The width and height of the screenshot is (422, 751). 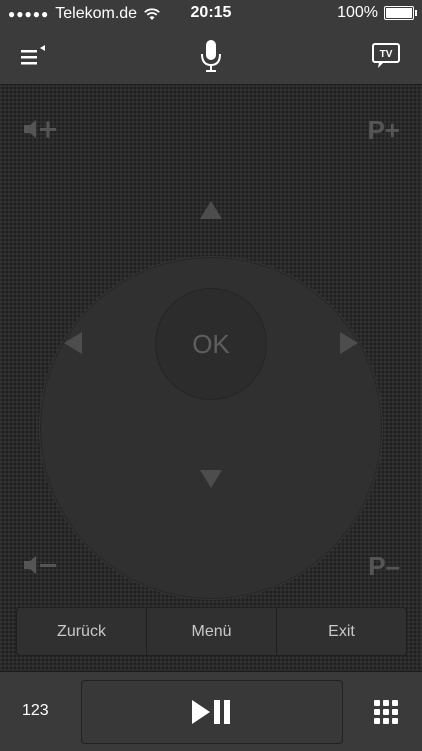 I want to click on battery-icon, so click(x=400, y=13).